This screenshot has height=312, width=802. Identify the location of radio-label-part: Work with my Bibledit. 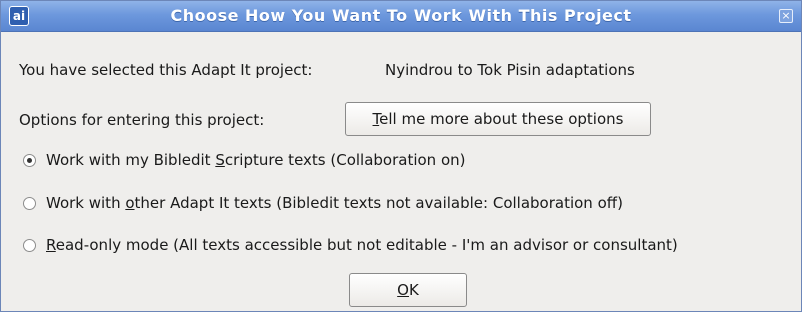
(131, 160).